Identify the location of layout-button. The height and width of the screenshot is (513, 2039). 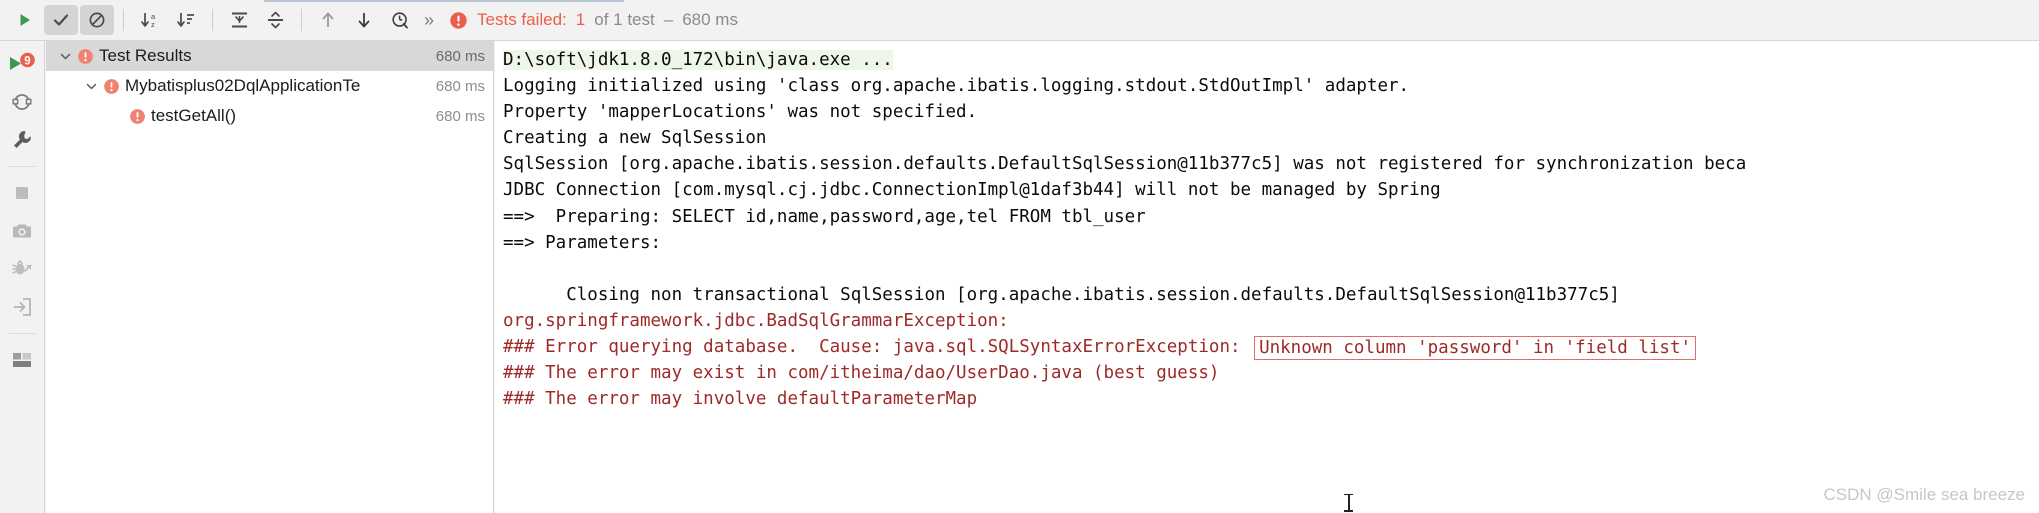
(22, 360).